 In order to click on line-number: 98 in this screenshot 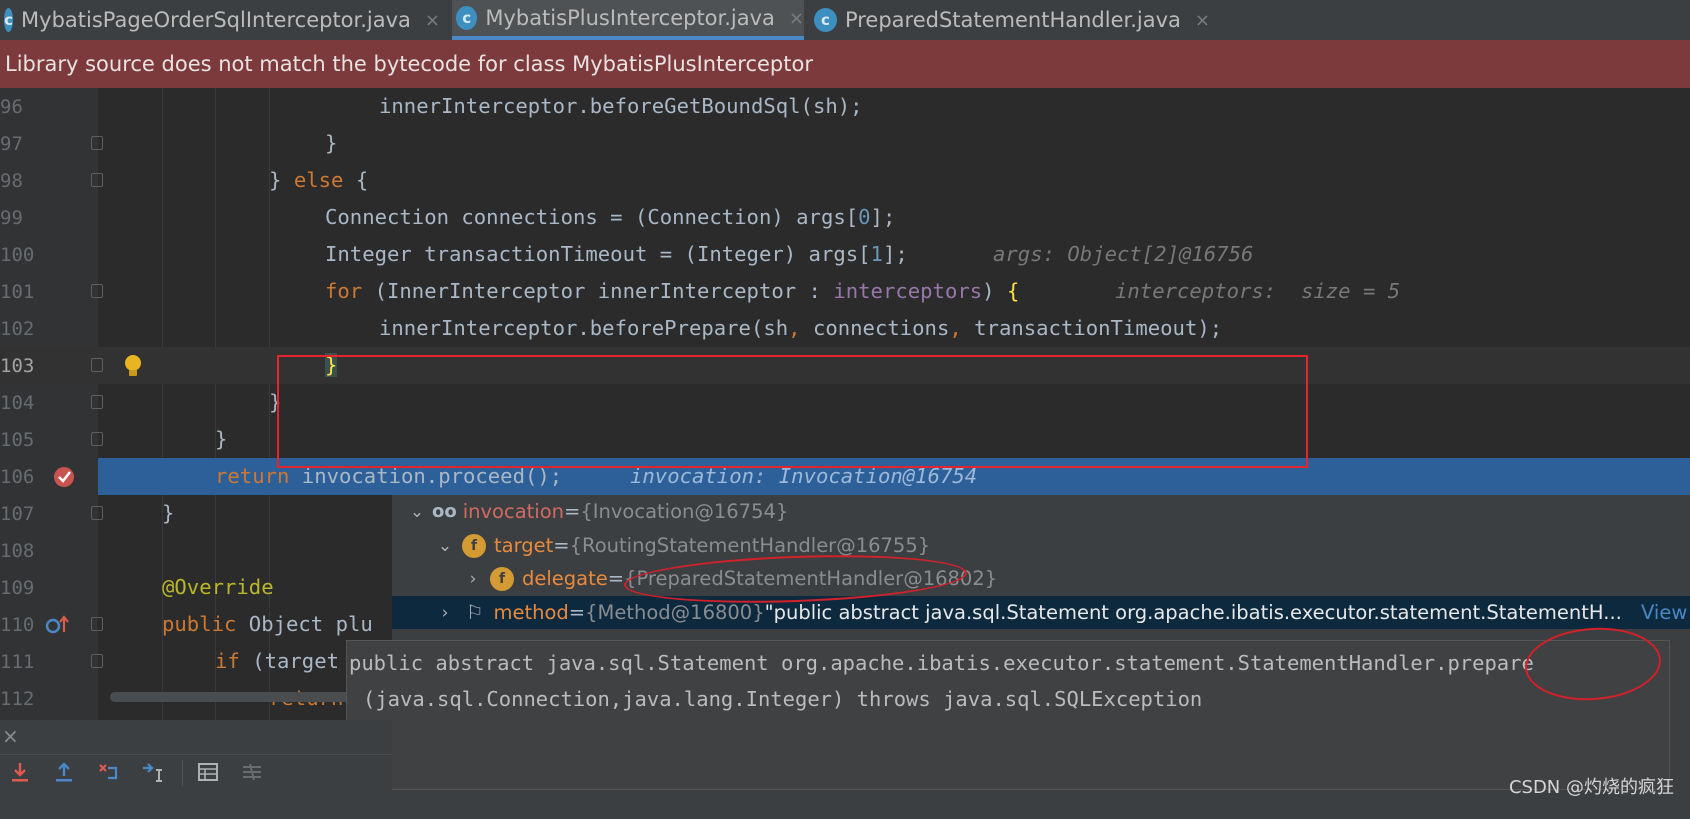, I will do `click(11, 181)`.